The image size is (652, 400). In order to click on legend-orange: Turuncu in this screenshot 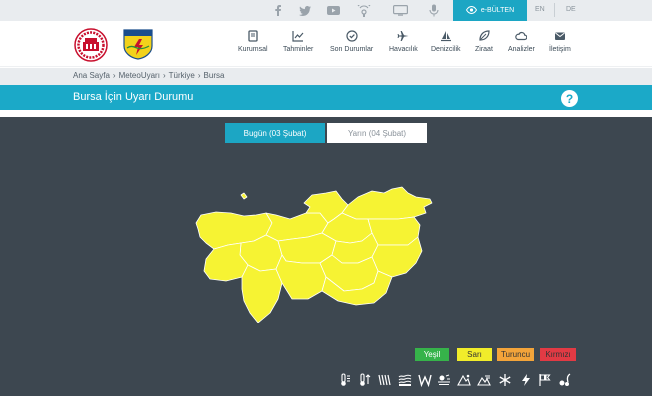, I will do `click(515, 354)`.